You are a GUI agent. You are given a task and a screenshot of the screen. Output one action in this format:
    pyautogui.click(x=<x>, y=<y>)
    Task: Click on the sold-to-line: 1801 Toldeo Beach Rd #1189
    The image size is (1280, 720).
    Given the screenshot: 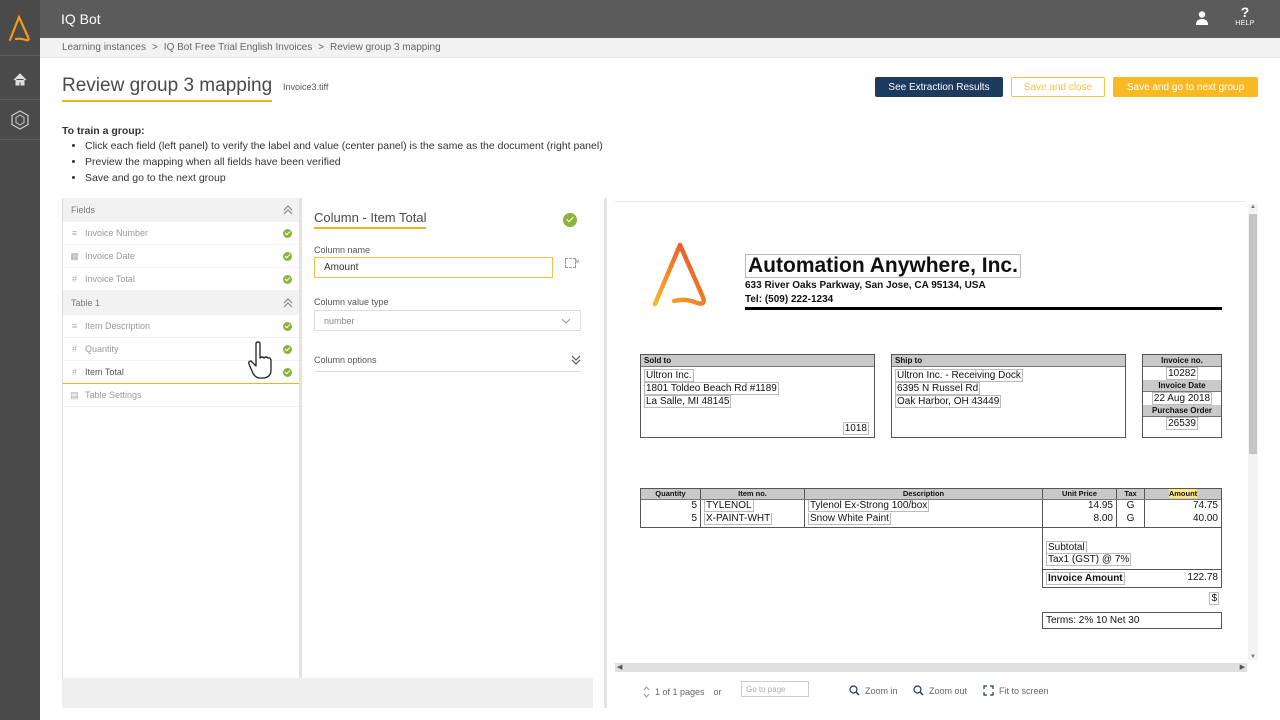 What is the action you would take?
    pyautogui.click(x=711, y=388)
    